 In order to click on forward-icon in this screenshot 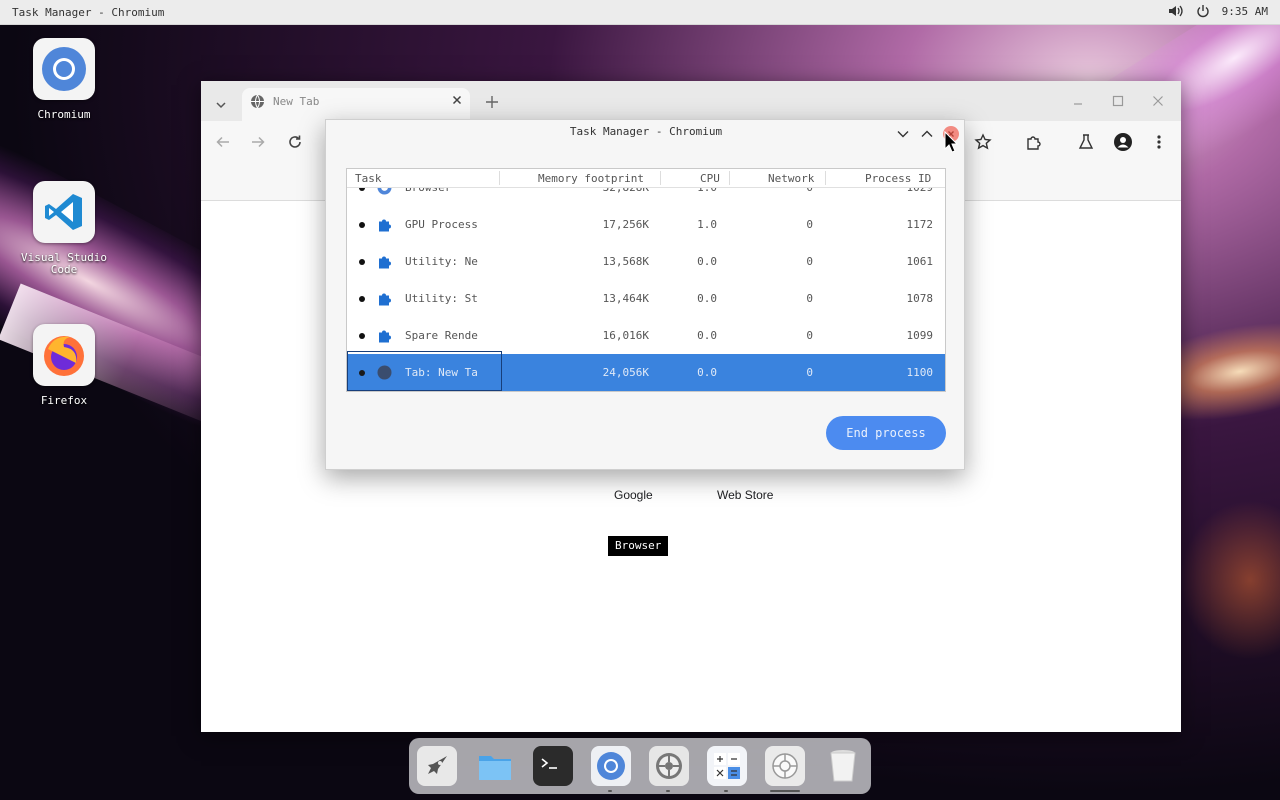, I will do `click(258, 142)`.